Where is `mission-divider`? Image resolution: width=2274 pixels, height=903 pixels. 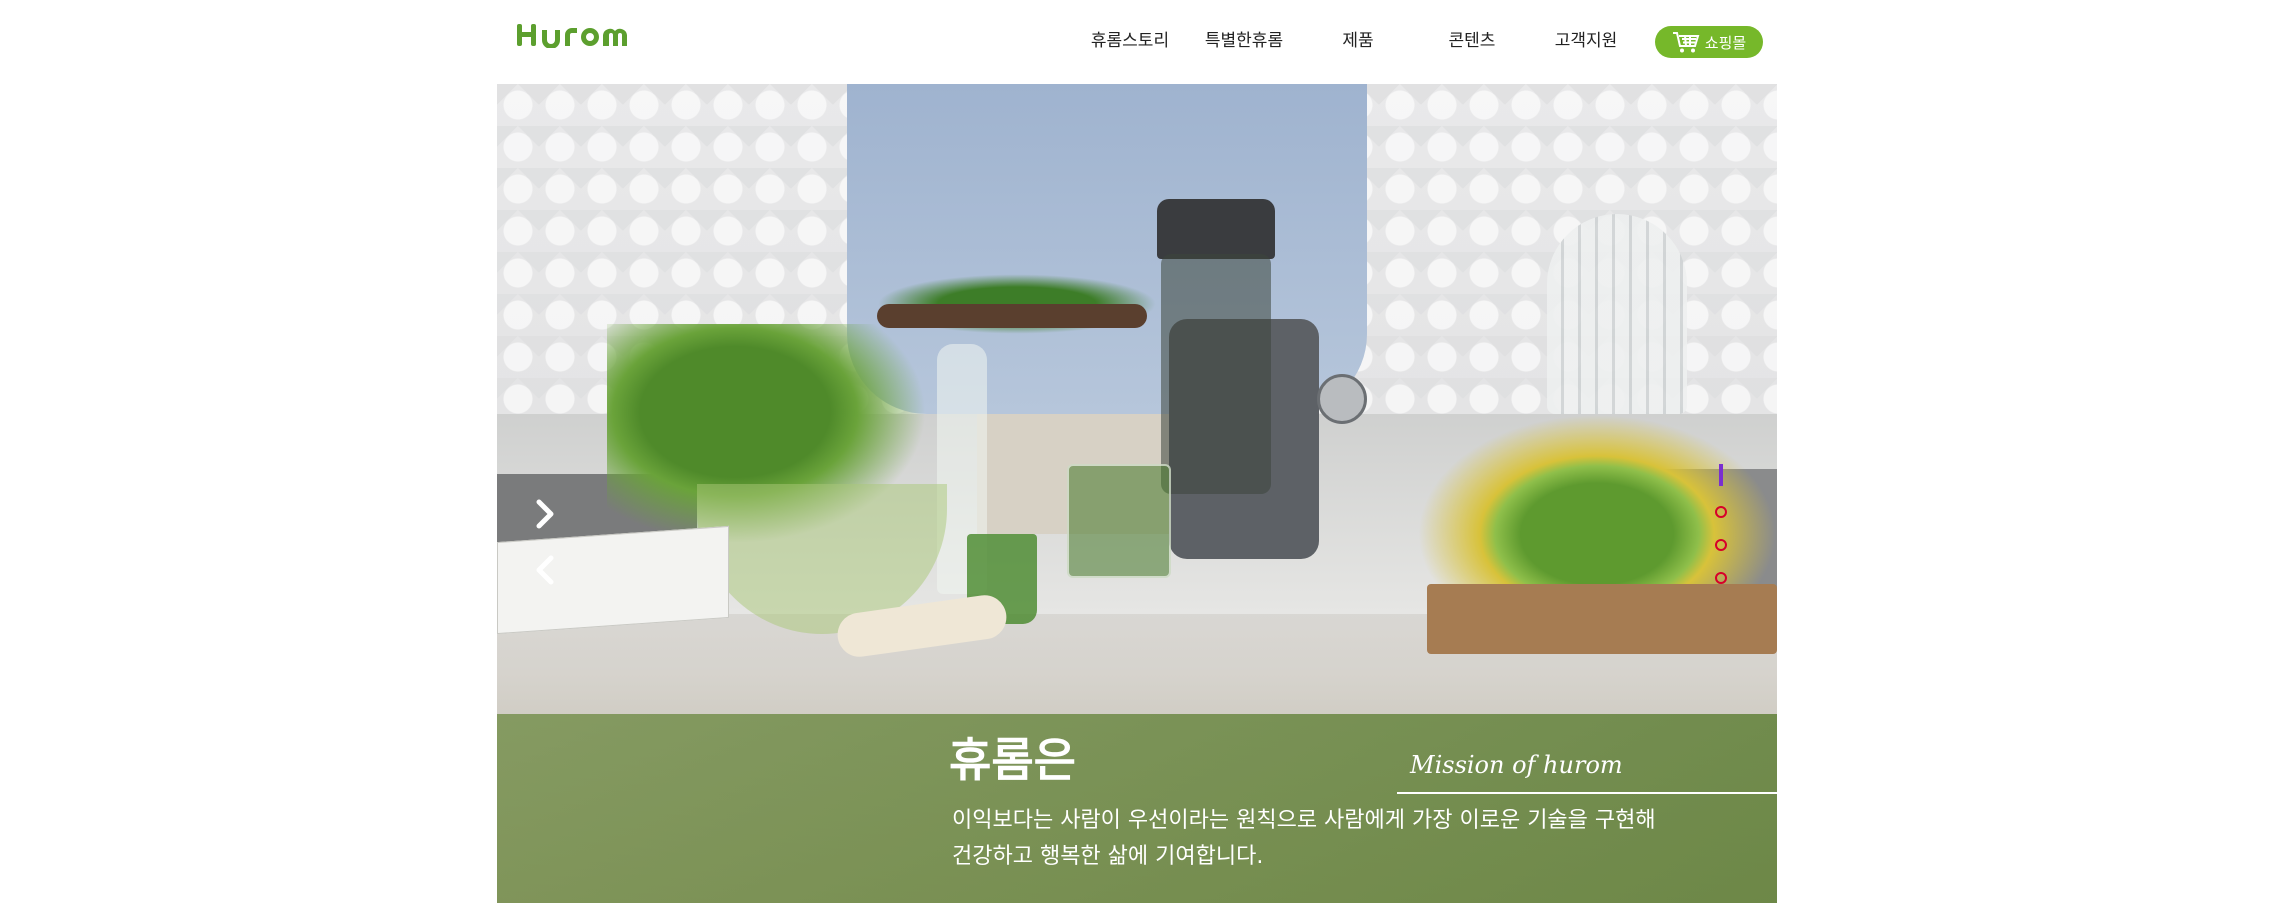
mission-divider is located at coordinates (1587, 793).